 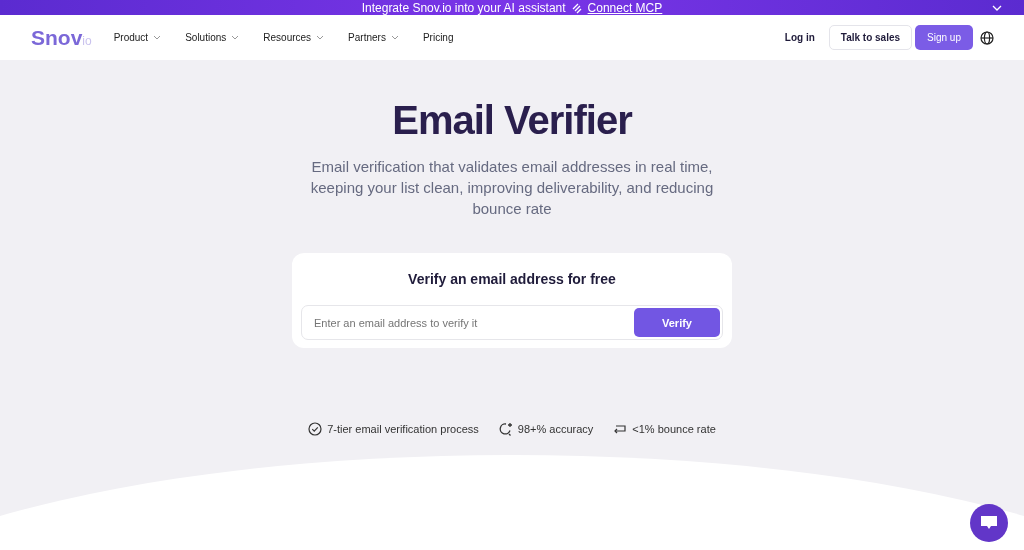 I want to click on banner-text: Integrate Snov.io into your AI assistant, so click(x=463, y=7).